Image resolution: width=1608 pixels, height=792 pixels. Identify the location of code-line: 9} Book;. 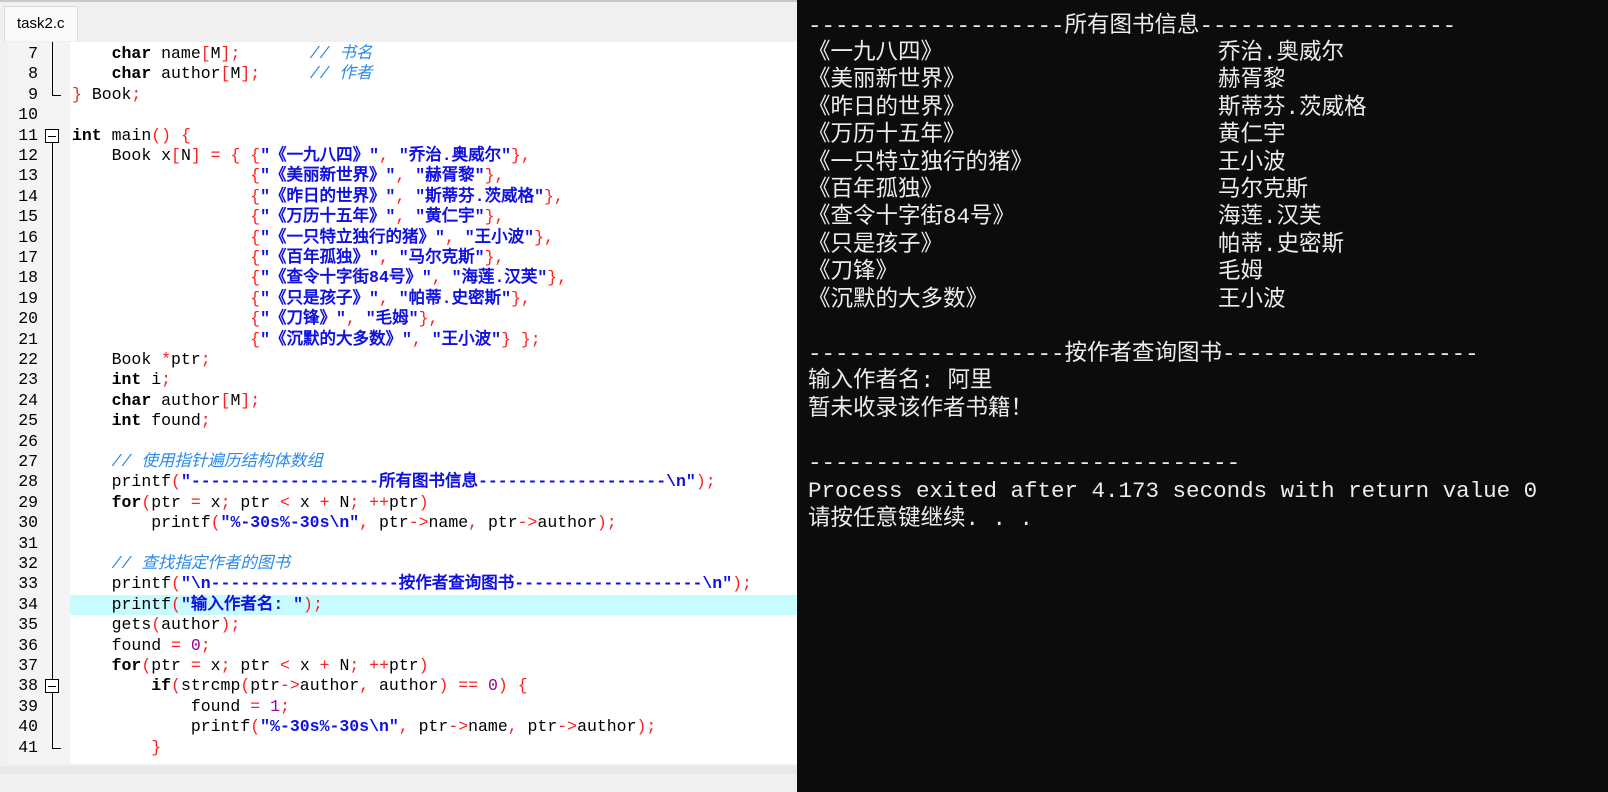
(402, 95).